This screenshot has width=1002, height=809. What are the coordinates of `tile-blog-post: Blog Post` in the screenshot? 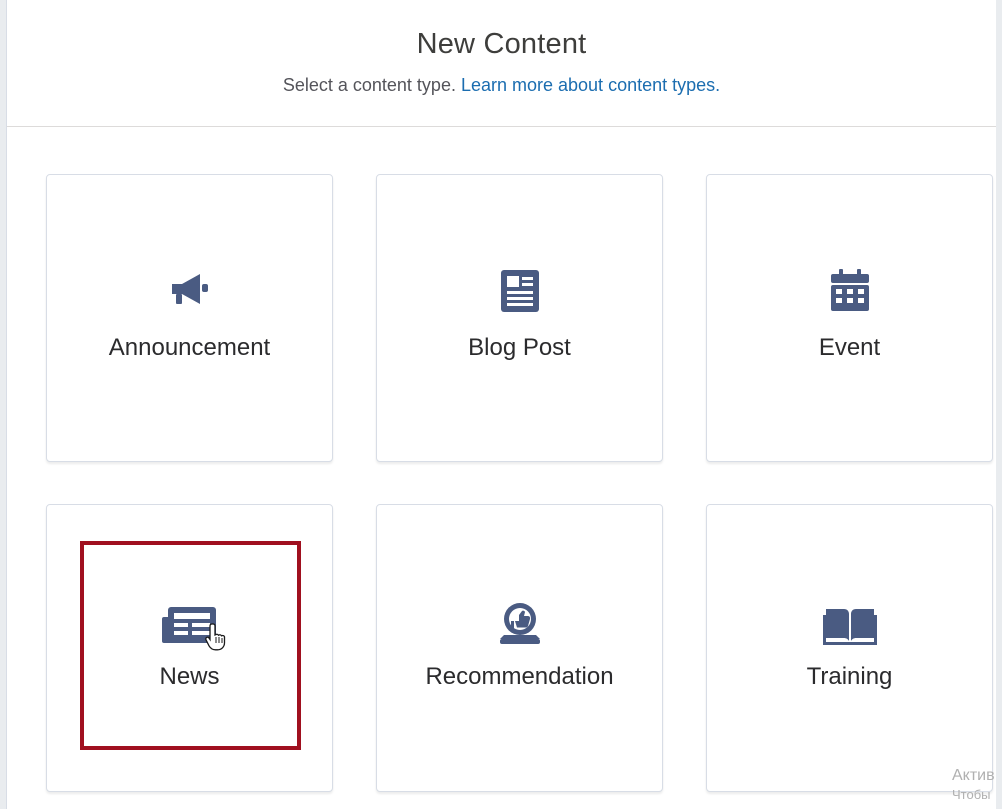 It's located at (519, 318).